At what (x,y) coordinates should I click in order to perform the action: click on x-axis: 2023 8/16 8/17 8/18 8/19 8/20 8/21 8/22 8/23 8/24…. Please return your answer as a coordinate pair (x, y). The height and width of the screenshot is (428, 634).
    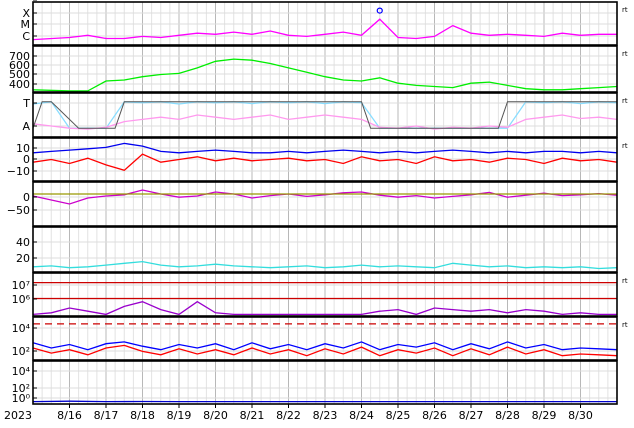
    Looking at the image, I should click on (298, 413).